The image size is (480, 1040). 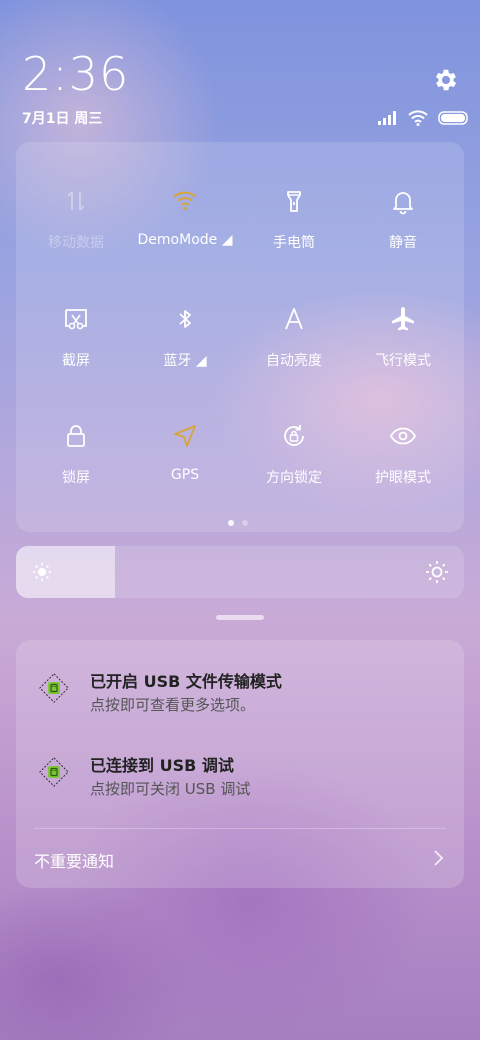 What do you see at coordinates (403, 436) in the screenshot?
I see `eye-icon` at bounding box center [403, 436].